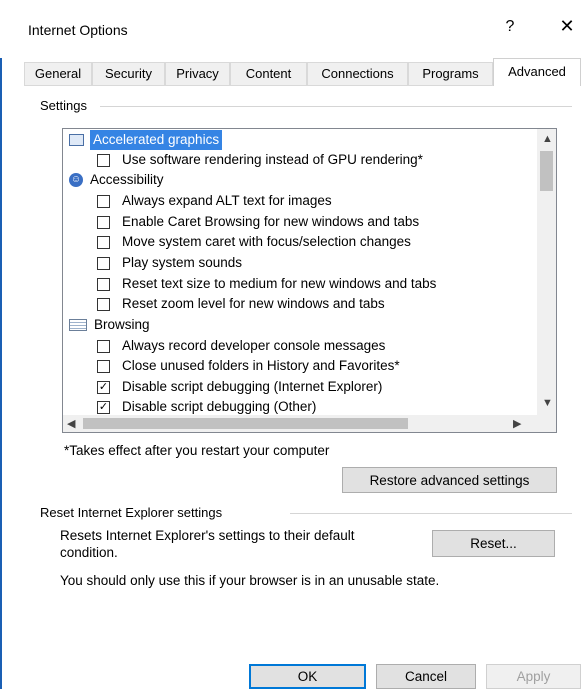 The width and height of the screenshot is (581, 689). Describe the element at coordinates (182, 262) in the screenshot. I see `option-label: Play system sounds` at that location.